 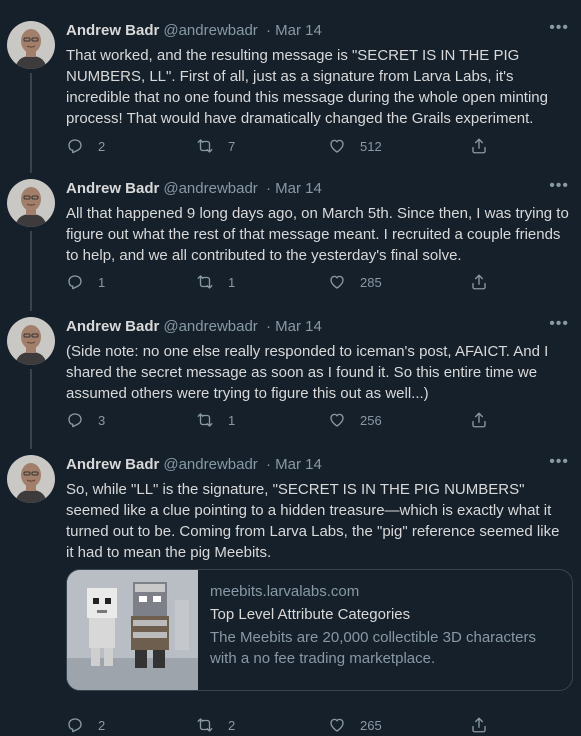 I want to click on tweet-actions: 2 2 265, so click(x=316, y=726).